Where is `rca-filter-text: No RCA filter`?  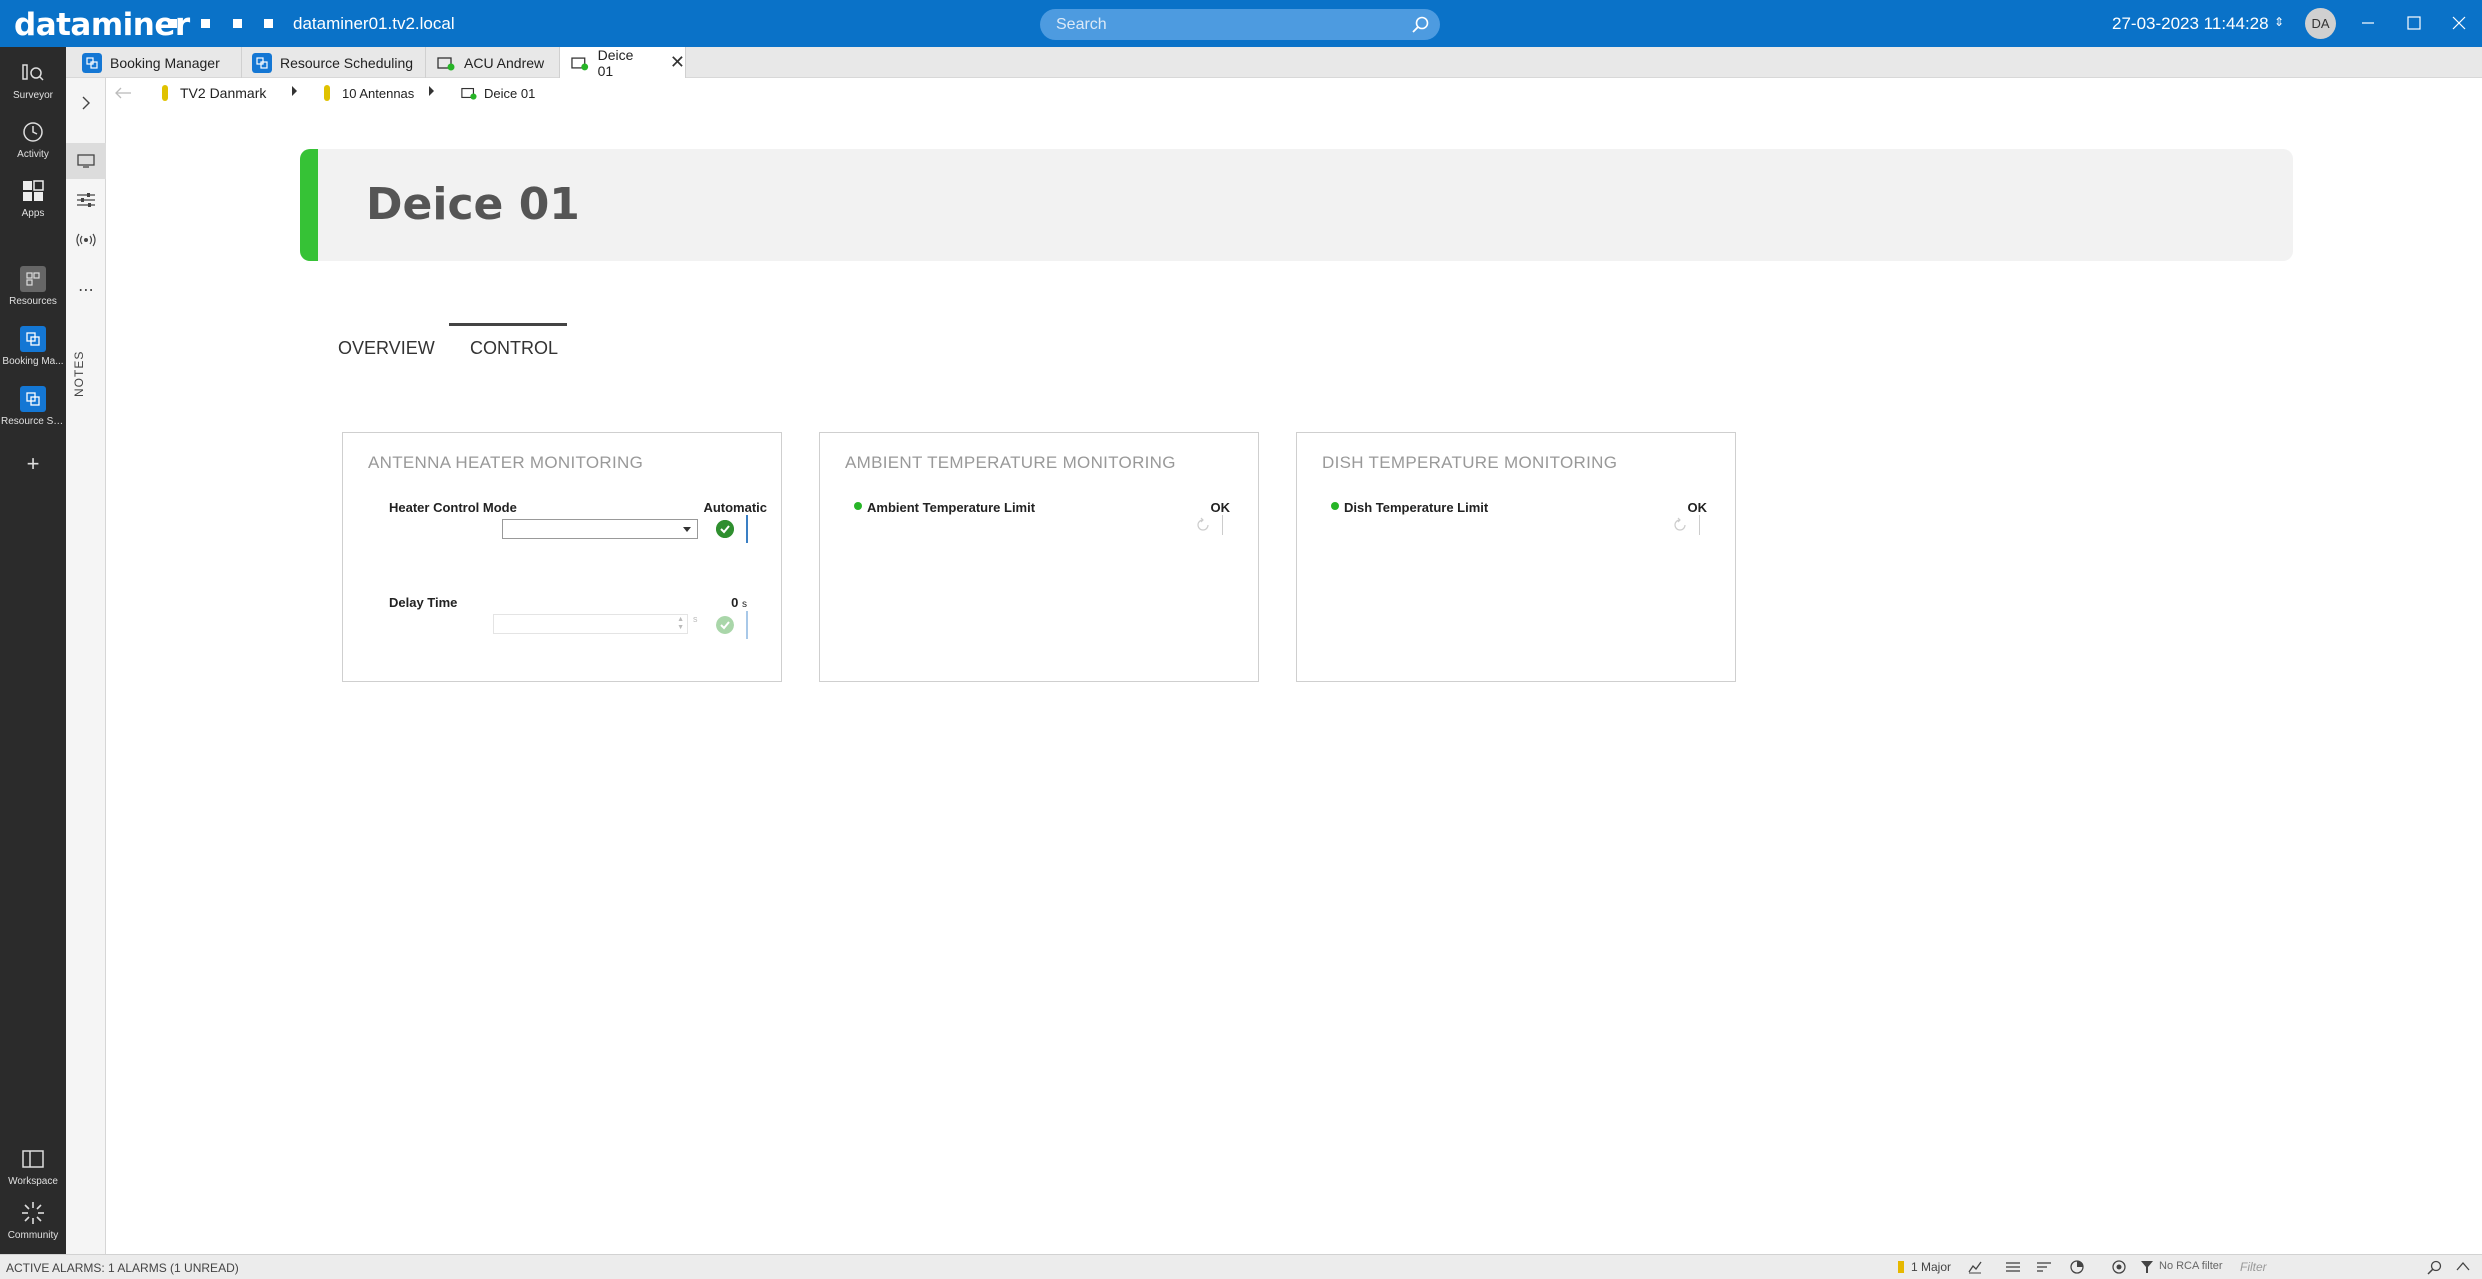
rca-filter-text: No RCA filter is located at coordinates (2191, 1266).